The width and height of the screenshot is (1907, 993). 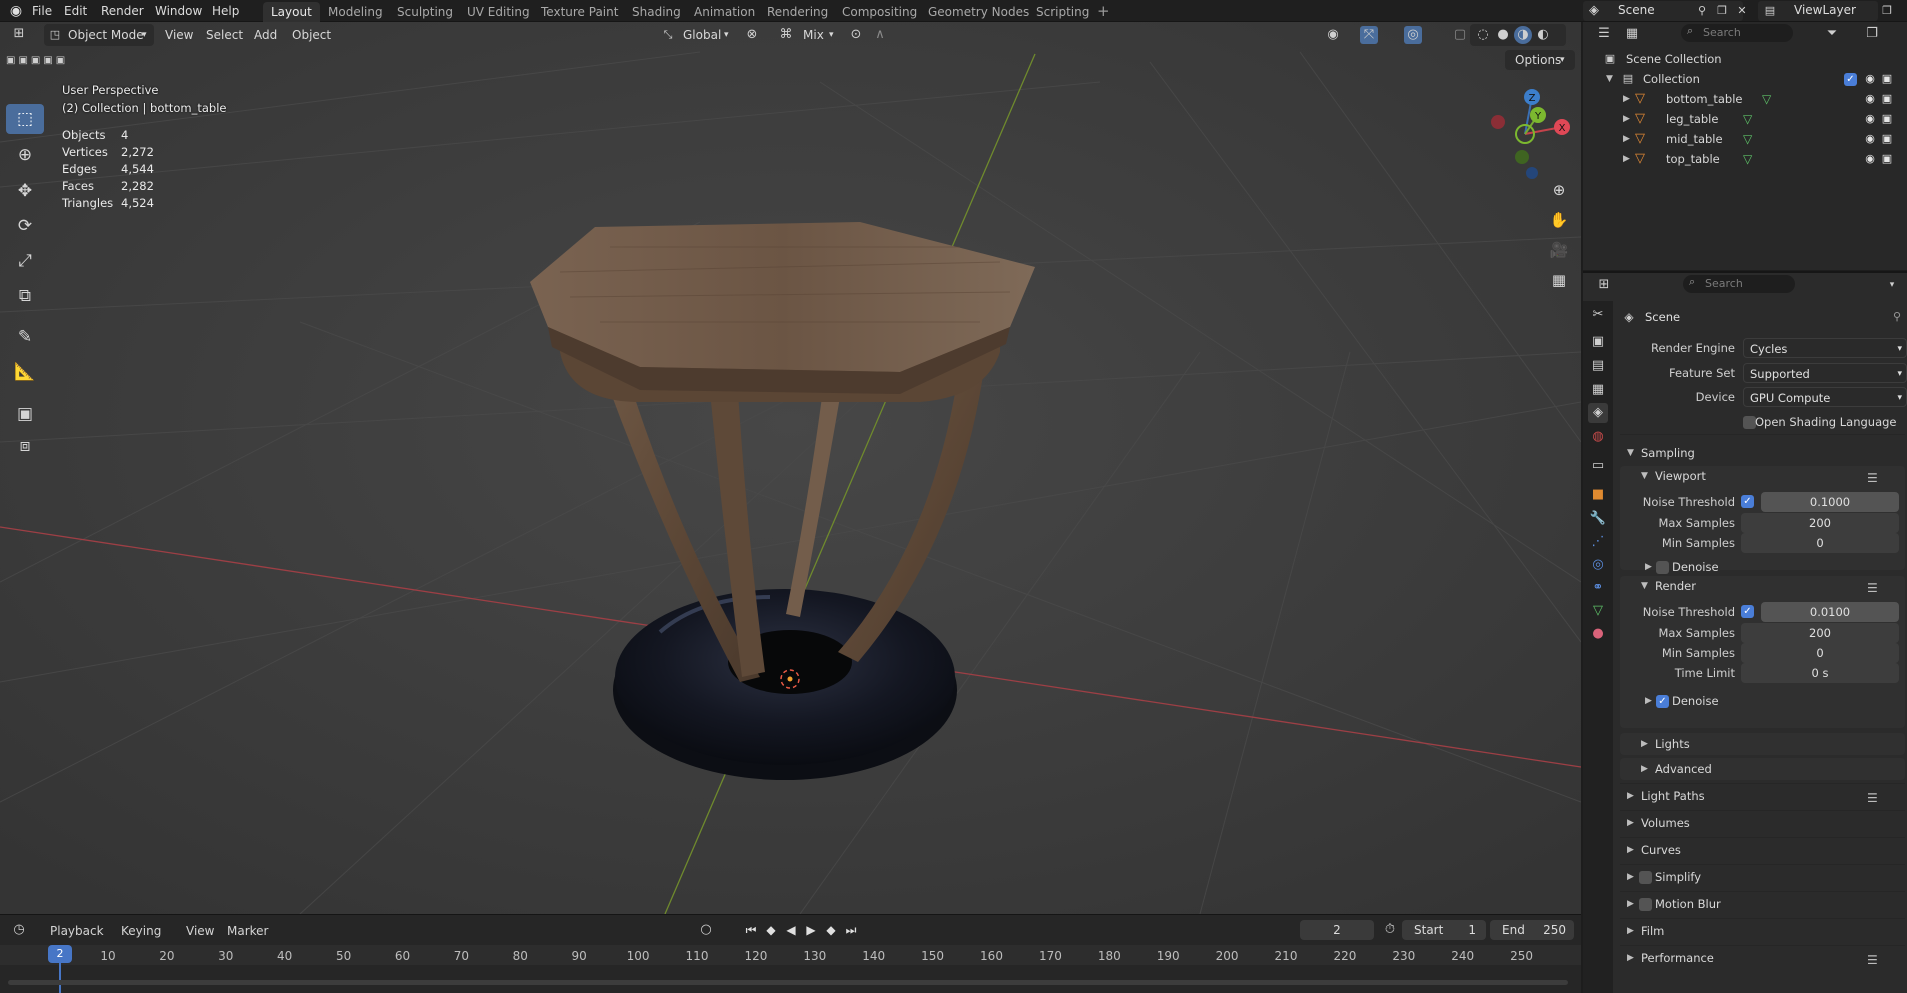 What do you see at coordinates (1460, 35) in the screenshot?
I see `xray-toggle-icon: ▢` at bounding box center [1460, 35].